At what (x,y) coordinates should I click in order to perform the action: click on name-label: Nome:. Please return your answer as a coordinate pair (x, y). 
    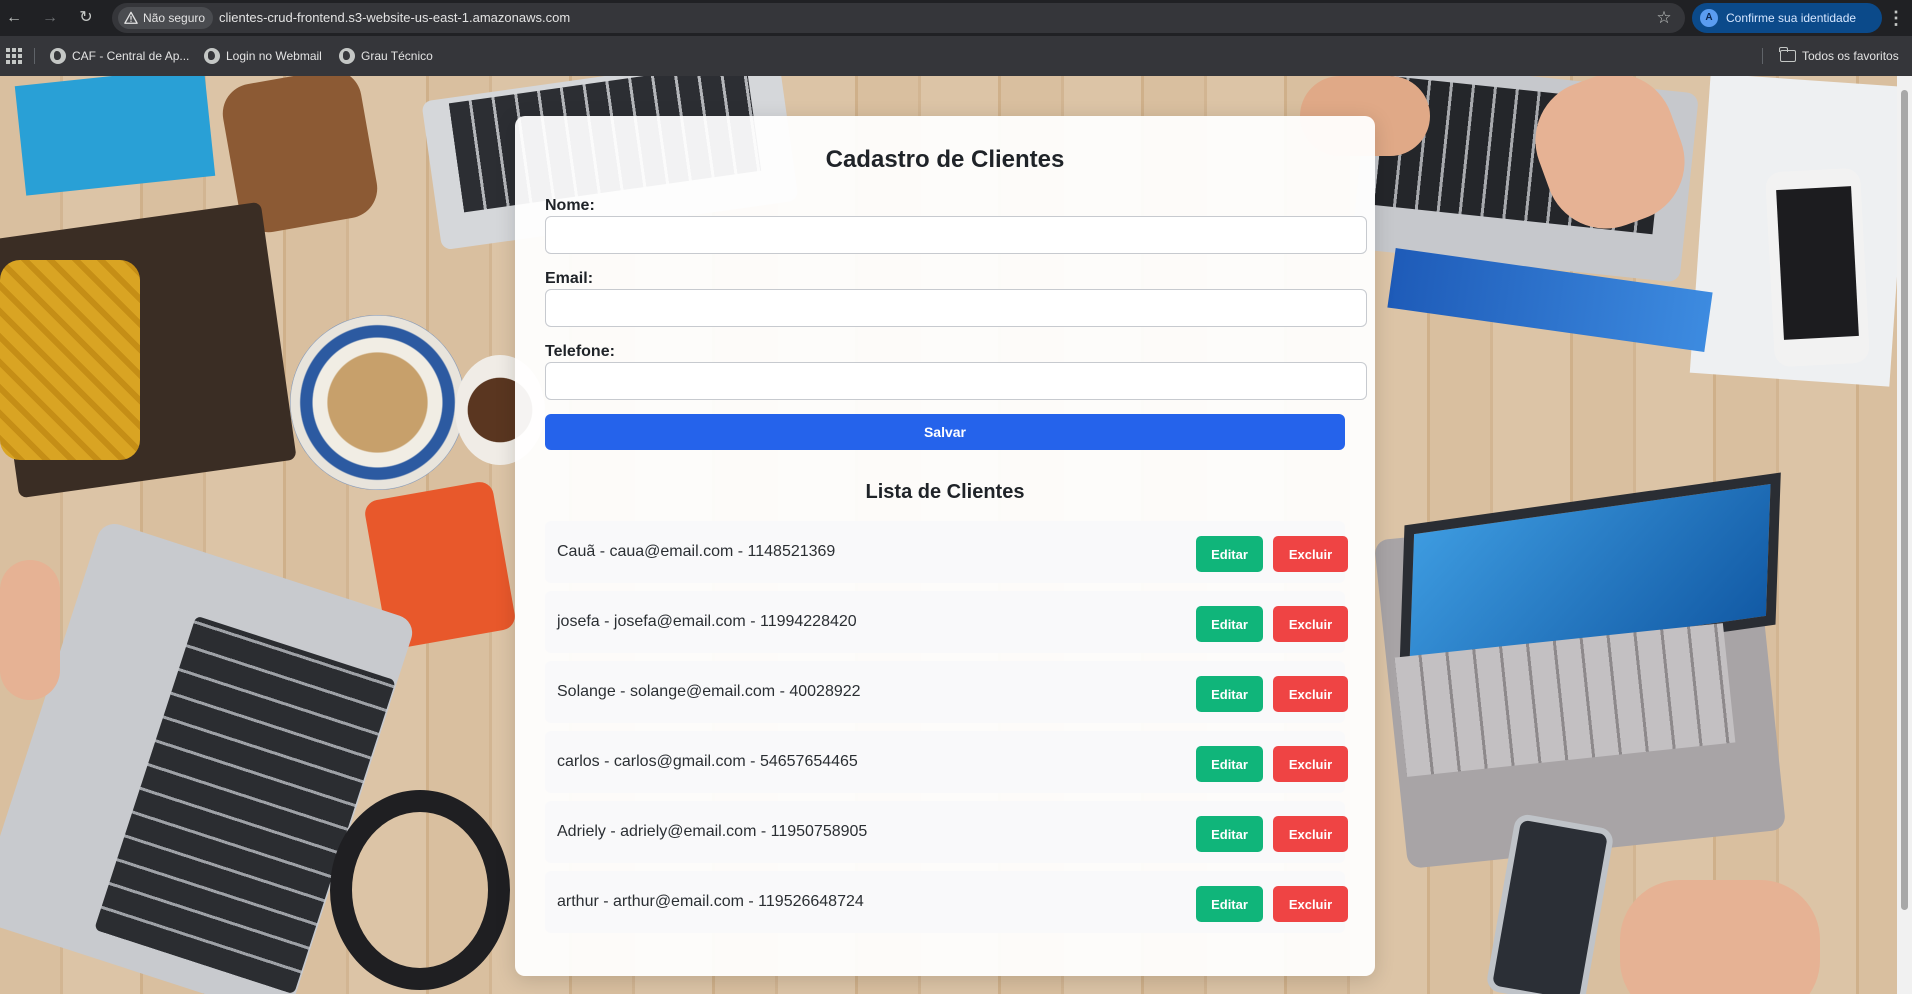
    Looking at the image, I should click on (570, 205).